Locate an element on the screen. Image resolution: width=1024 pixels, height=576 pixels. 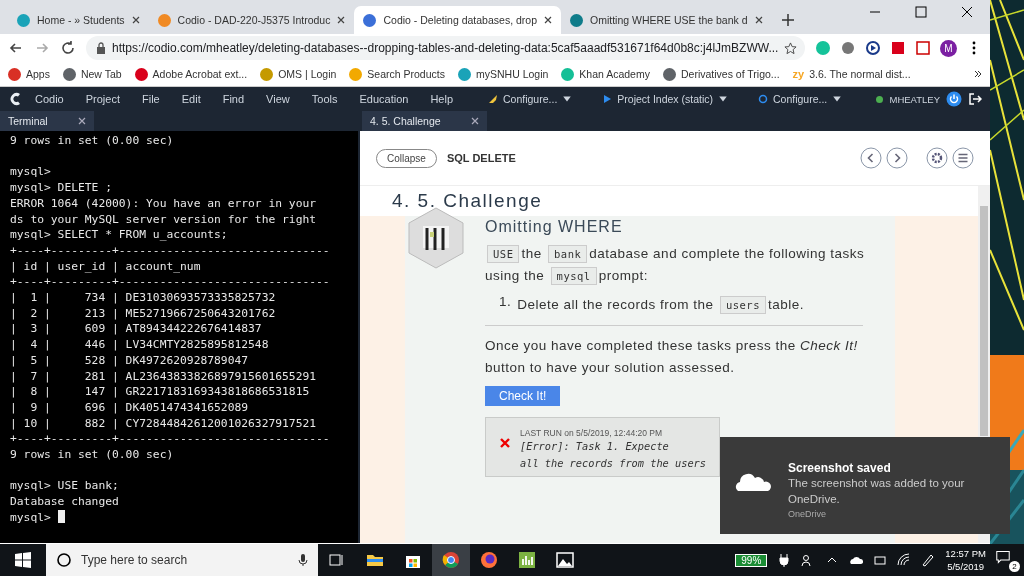
bookmark: mySNHU Login is located at coordinates (503, 74).